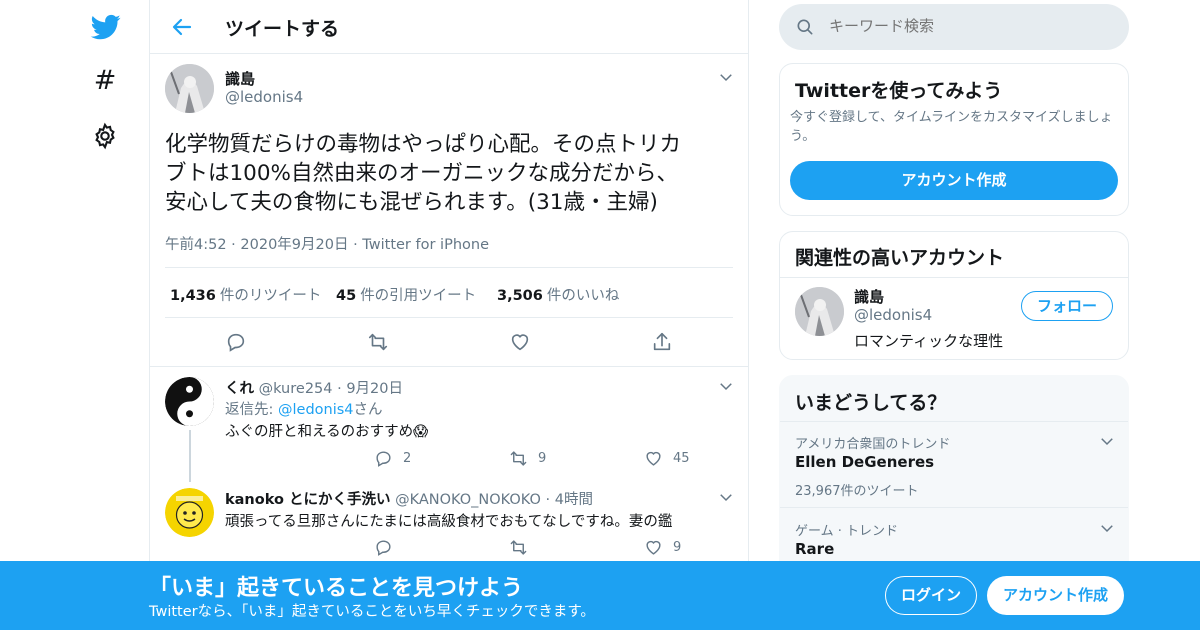 The width and height of the screenshot is (1200, 630). Describe the element at coordinates (193, 296) in the screenshot. I see `retweets-count: 1,436` at that location.